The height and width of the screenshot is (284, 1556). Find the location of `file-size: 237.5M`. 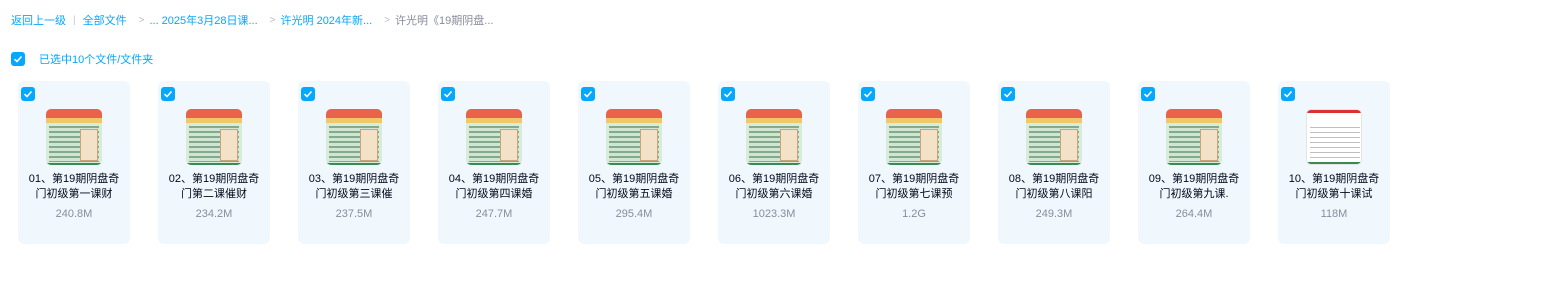

file-size: 237.5M is located at coordinates (354, 214).